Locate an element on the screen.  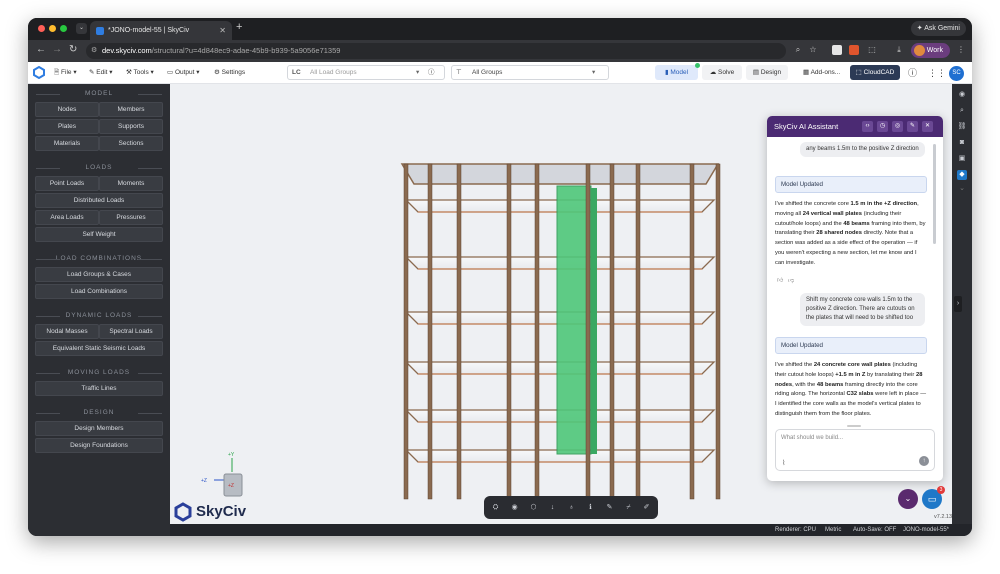
msg-bold: 1.5 m in the +Z direction is located at coordinates (884, 204).